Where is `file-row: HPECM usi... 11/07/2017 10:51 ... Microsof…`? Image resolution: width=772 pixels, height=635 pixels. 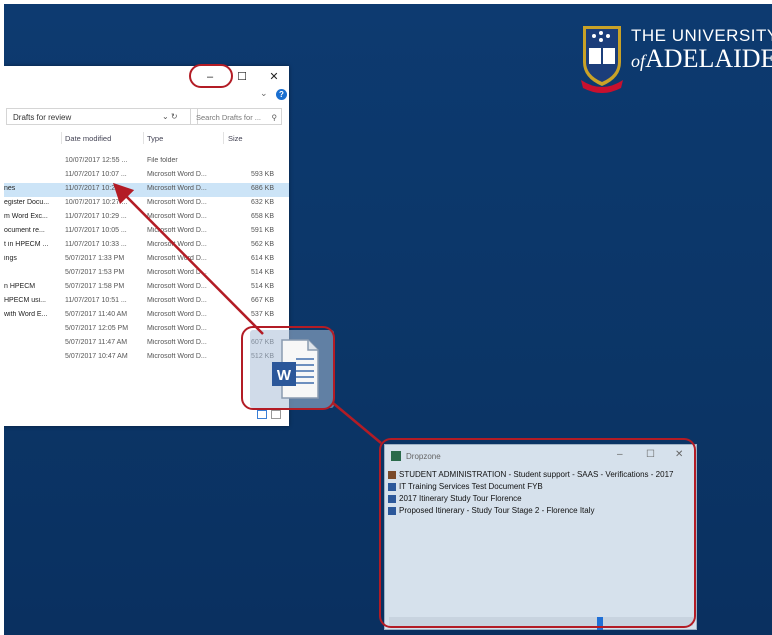 file-row: HPECM usi... 11/07/2017 10:51 ... Microsof… is located at coordinates (146, 302).